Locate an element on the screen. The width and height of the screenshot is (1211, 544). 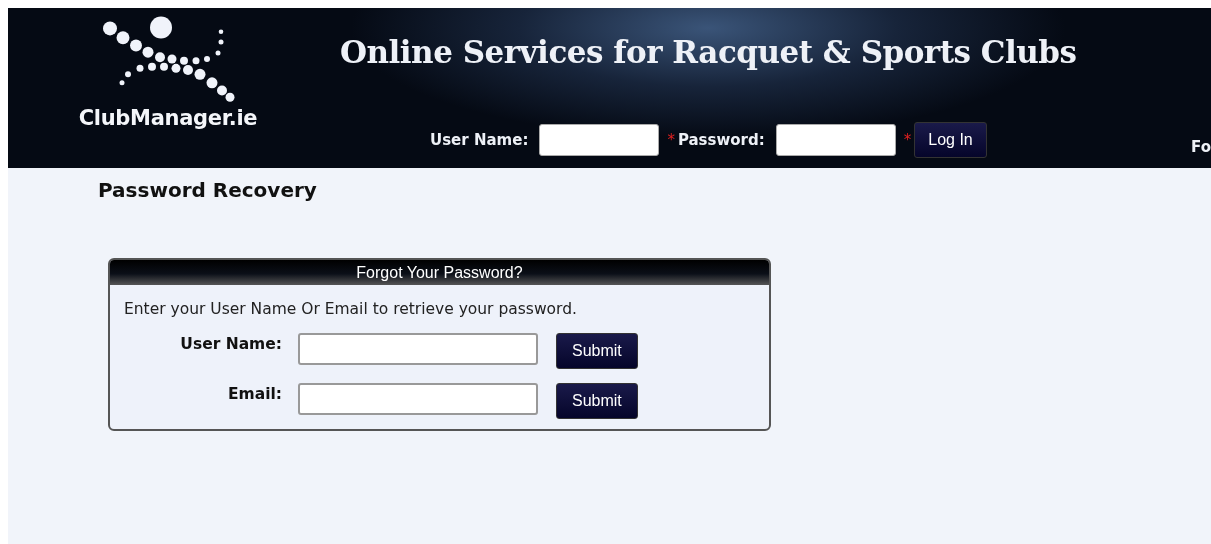
field-label: Email: is located at coordinates (254, 393).